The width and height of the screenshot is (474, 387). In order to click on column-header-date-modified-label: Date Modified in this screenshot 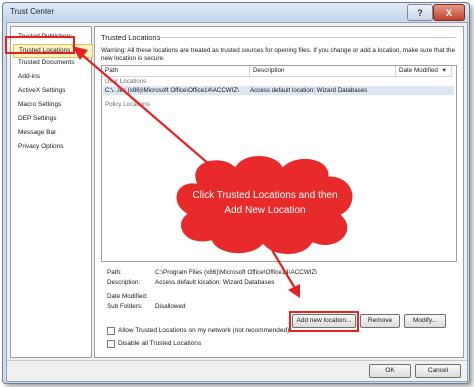, I will do `click(418, 70)`.